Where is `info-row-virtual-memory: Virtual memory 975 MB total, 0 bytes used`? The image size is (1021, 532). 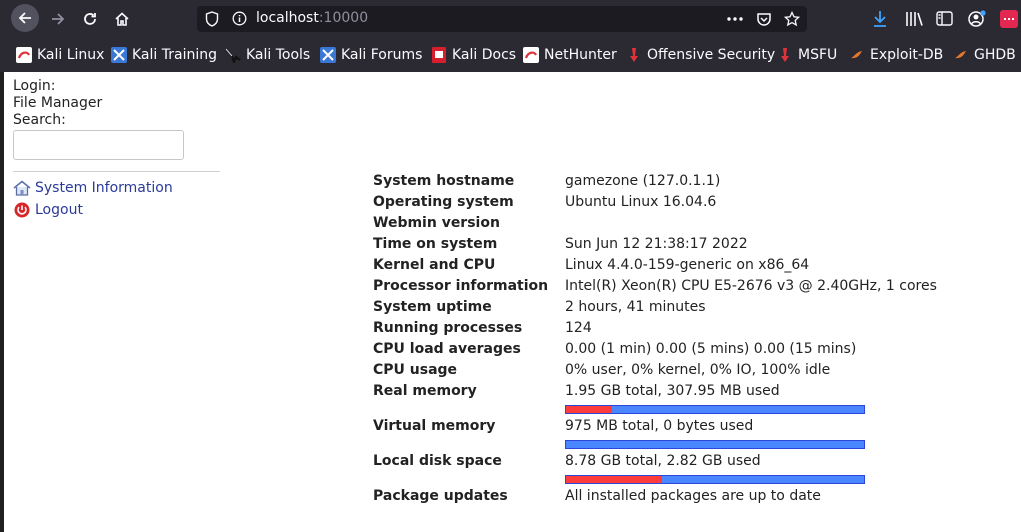 info-row-virtual-memory: Virtual memory 975 MB total, 0 bytes used is located at coordinates (653, 428).